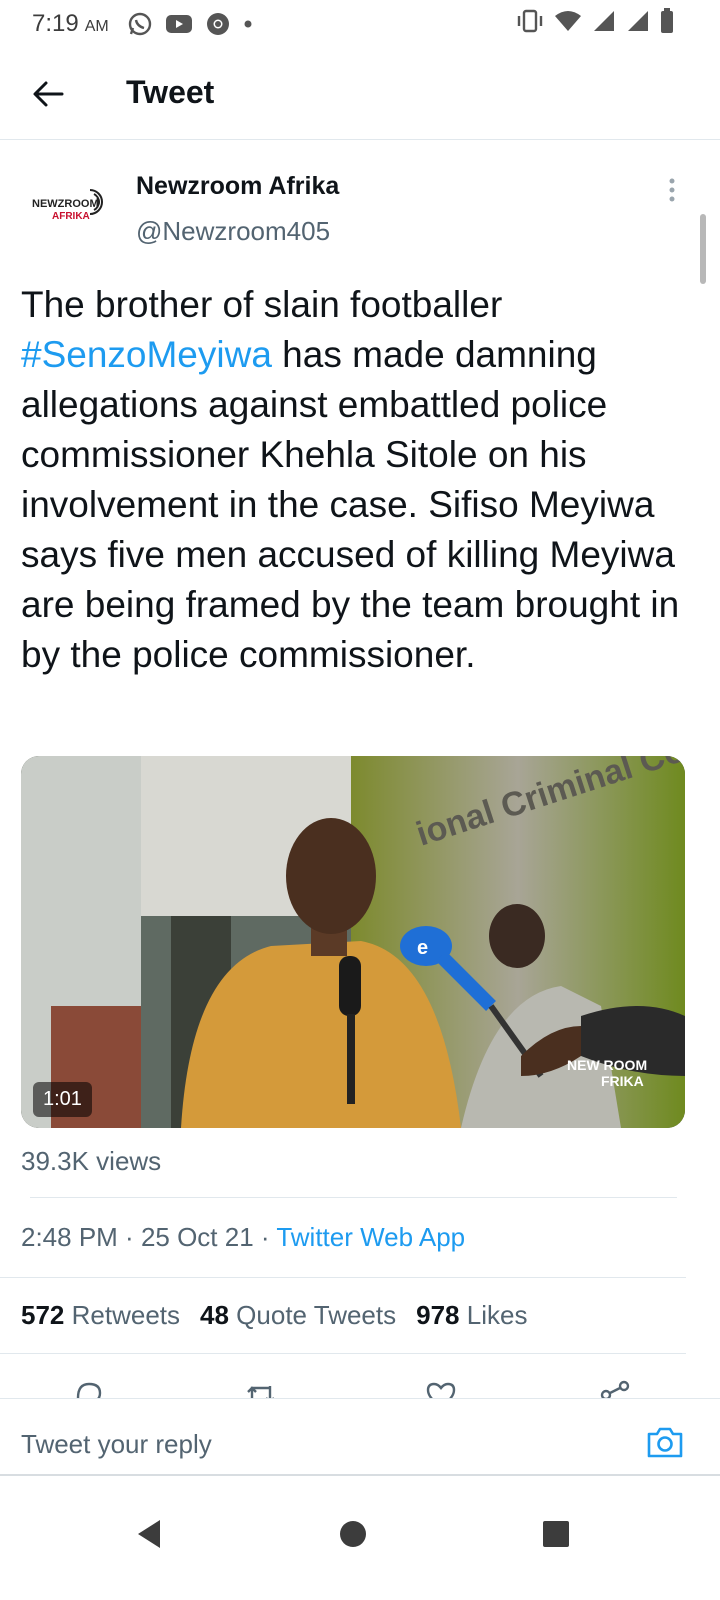 The width and height of the screenshot is (720, 1600). Describe the element at coordinates (422, 948) in the screenshot. I see `svg-text: e` at that location.